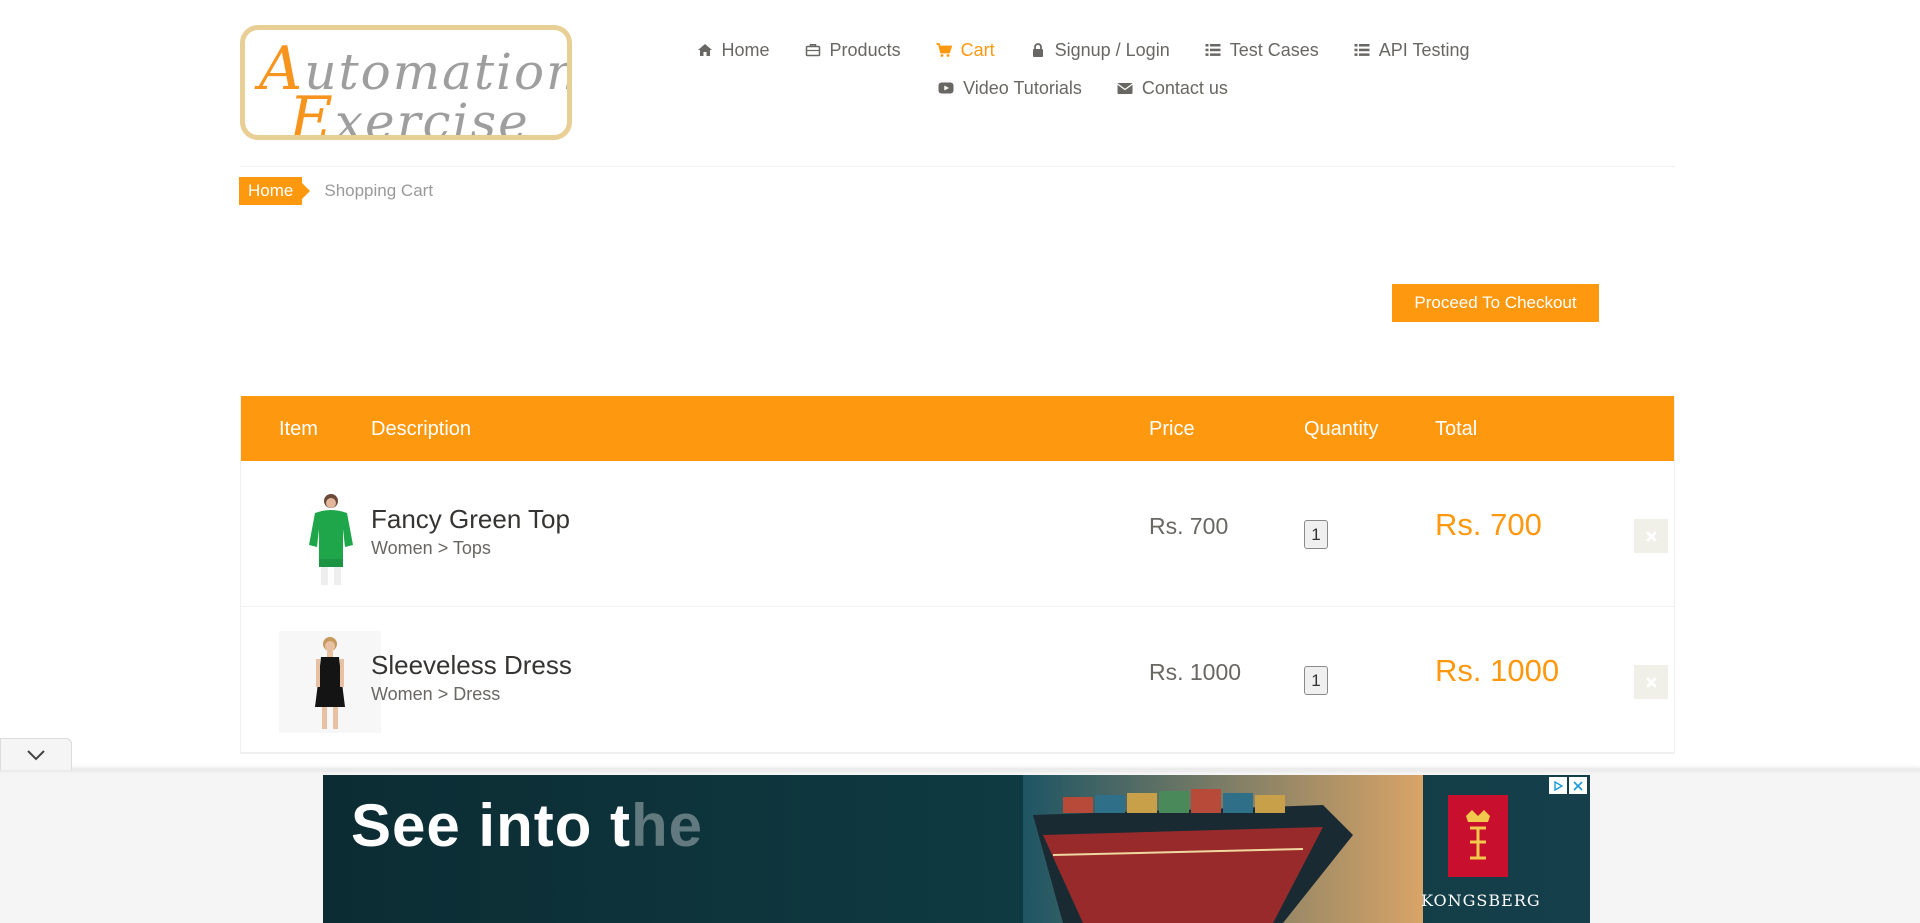  I want to click on nav-test-cases: Test Cases, so click(1261, 50).